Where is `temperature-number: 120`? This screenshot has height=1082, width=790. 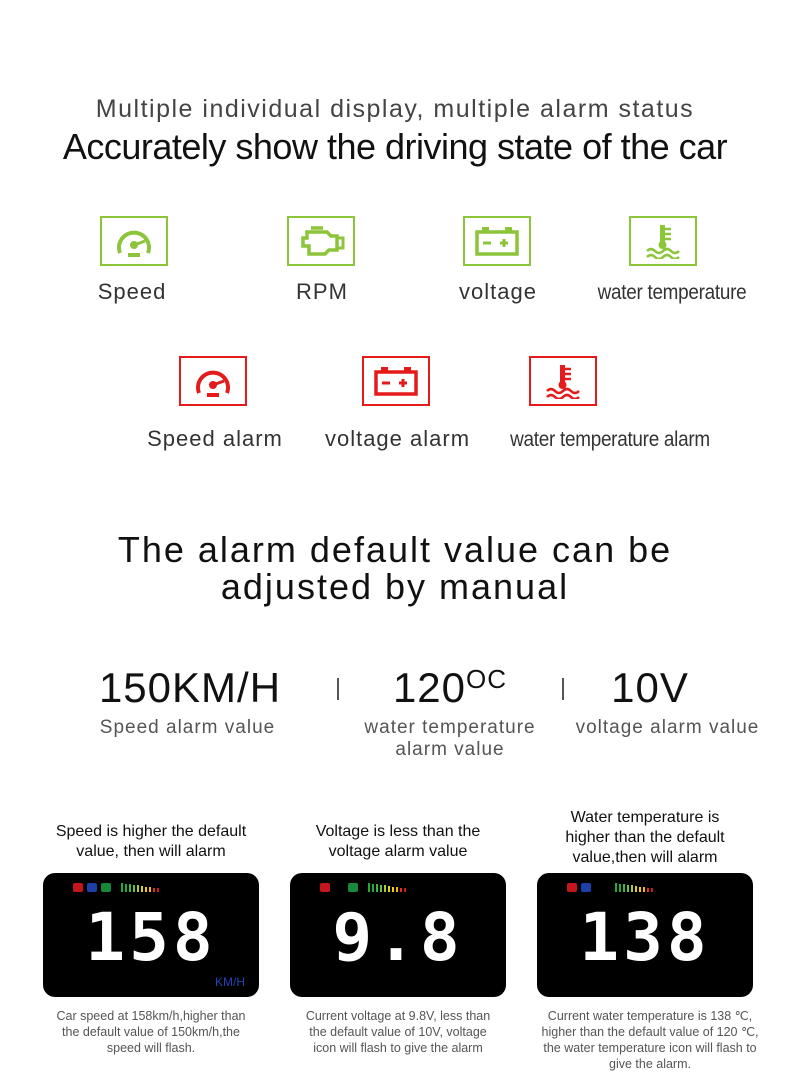
temperature-number: 120 is located at coordinates (429, 687).